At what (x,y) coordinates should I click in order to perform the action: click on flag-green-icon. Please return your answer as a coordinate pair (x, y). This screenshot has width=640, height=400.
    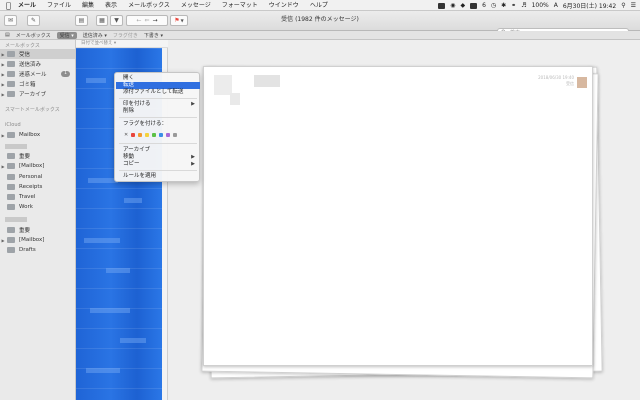
    Looking at the image, I should click on (154, 134).